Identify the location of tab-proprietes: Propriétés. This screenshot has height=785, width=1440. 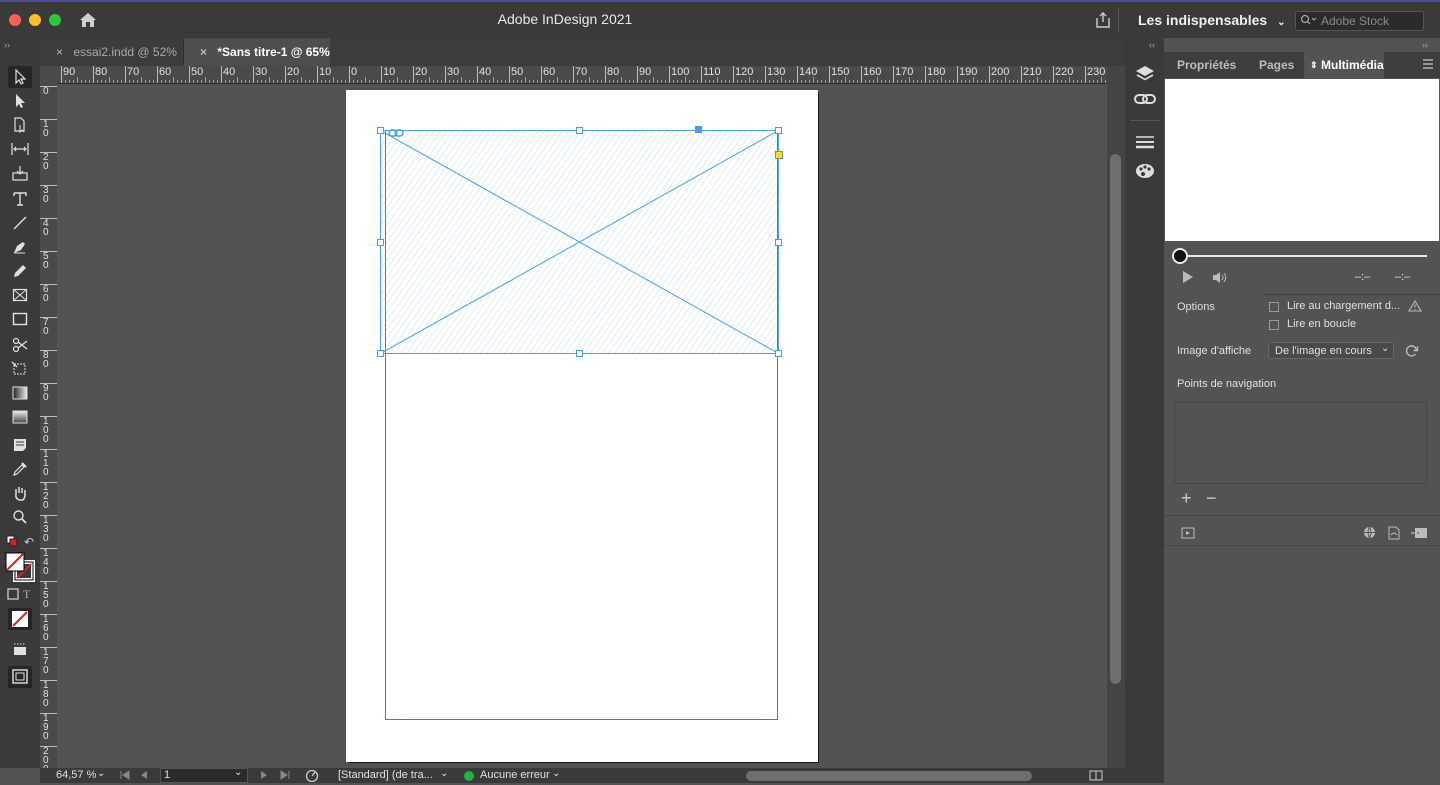
(1206, 65).